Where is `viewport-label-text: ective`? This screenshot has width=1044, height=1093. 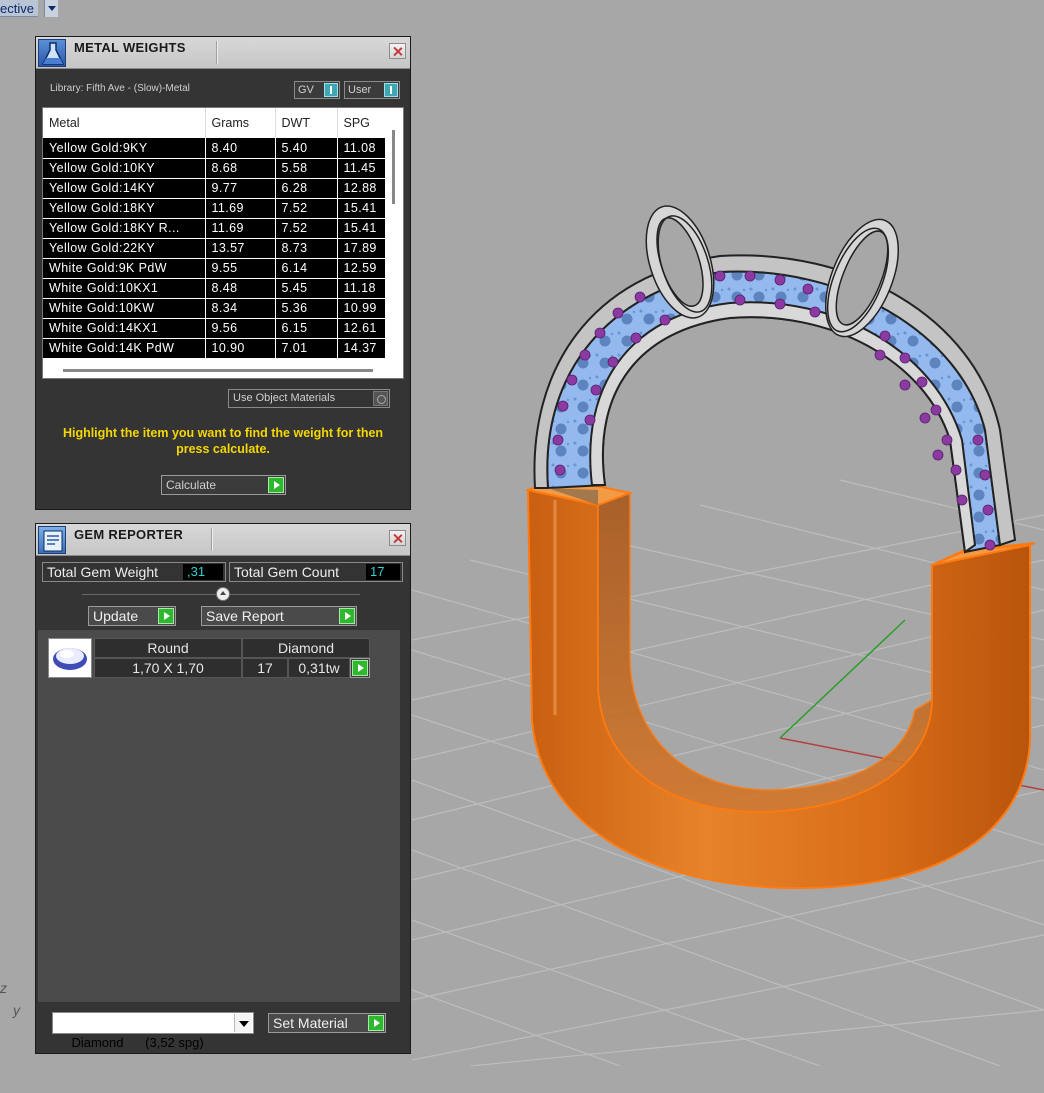
viewport-label-text: ective is located at coordinates (17, 8).